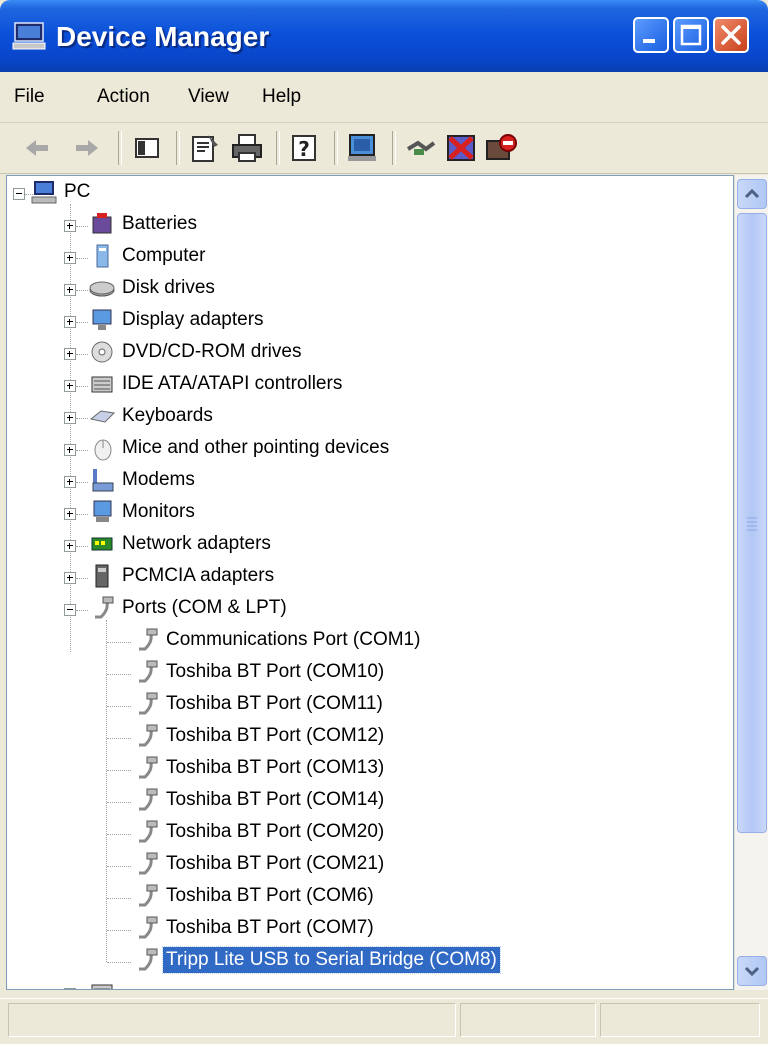  What do you see at coordinates (163, 36) in the screenshot?
I see `window-title: Device Manager` at bounding box center [163, 36].